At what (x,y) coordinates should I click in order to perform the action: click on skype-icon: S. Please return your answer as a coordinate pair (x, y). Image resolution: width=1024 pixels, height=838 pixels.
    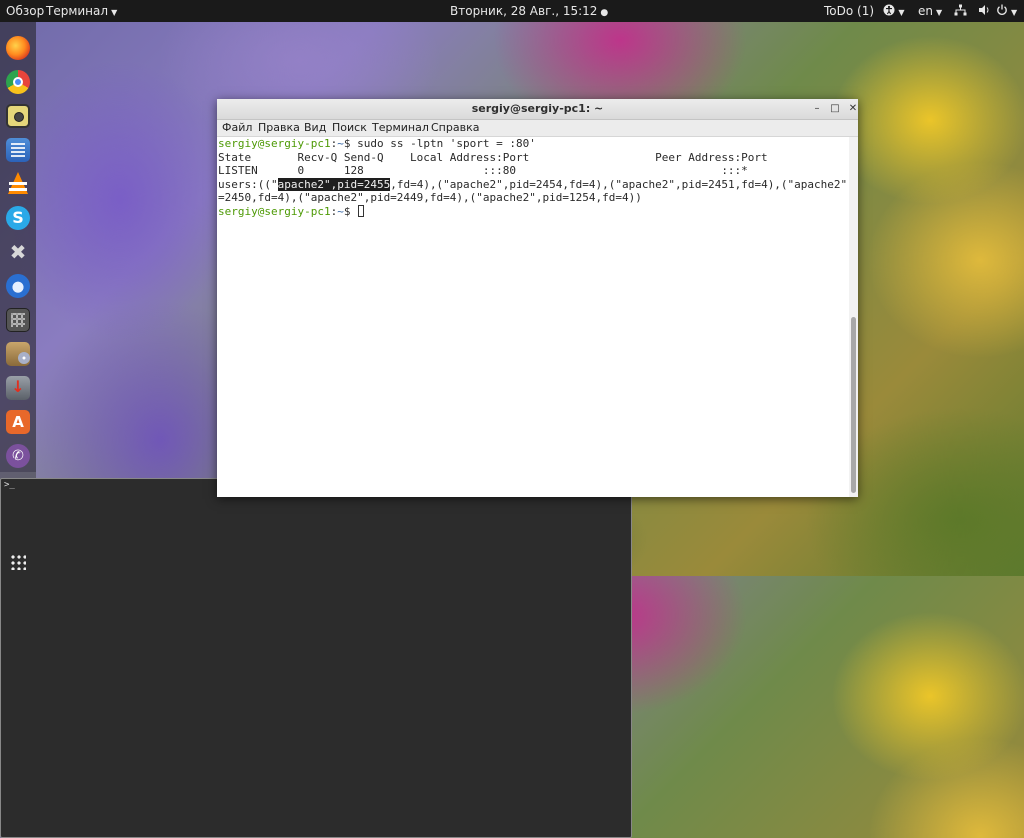
    Looking at the image, I should click on (18, 218).